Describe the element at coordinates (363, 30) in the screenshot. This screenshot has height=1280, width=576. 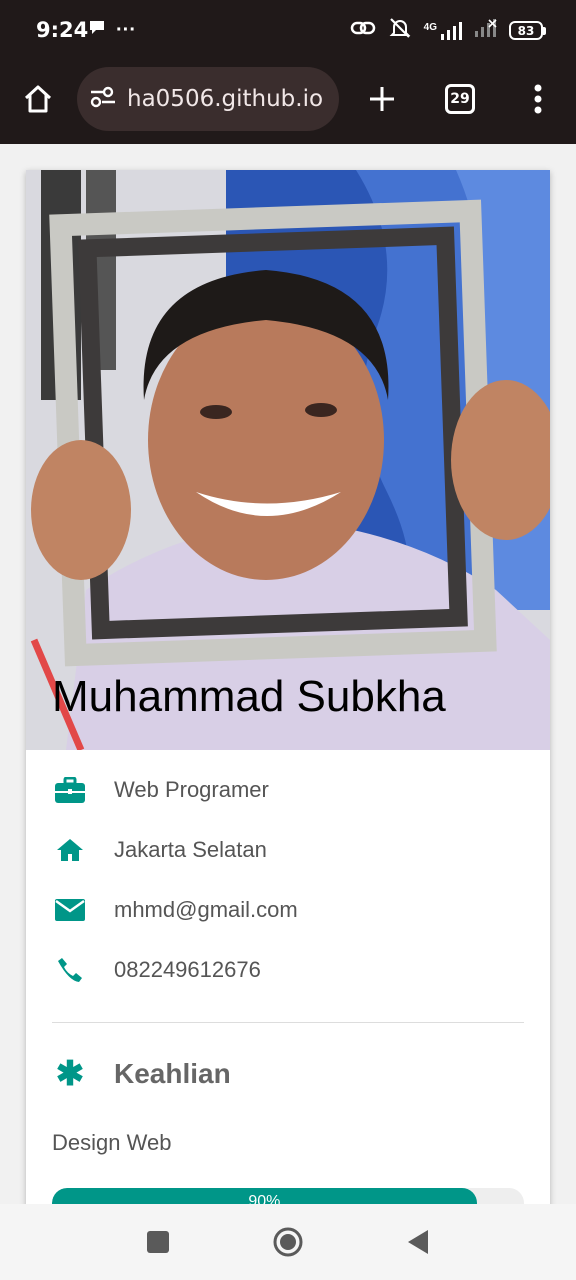
I see `link-icon` at that location.